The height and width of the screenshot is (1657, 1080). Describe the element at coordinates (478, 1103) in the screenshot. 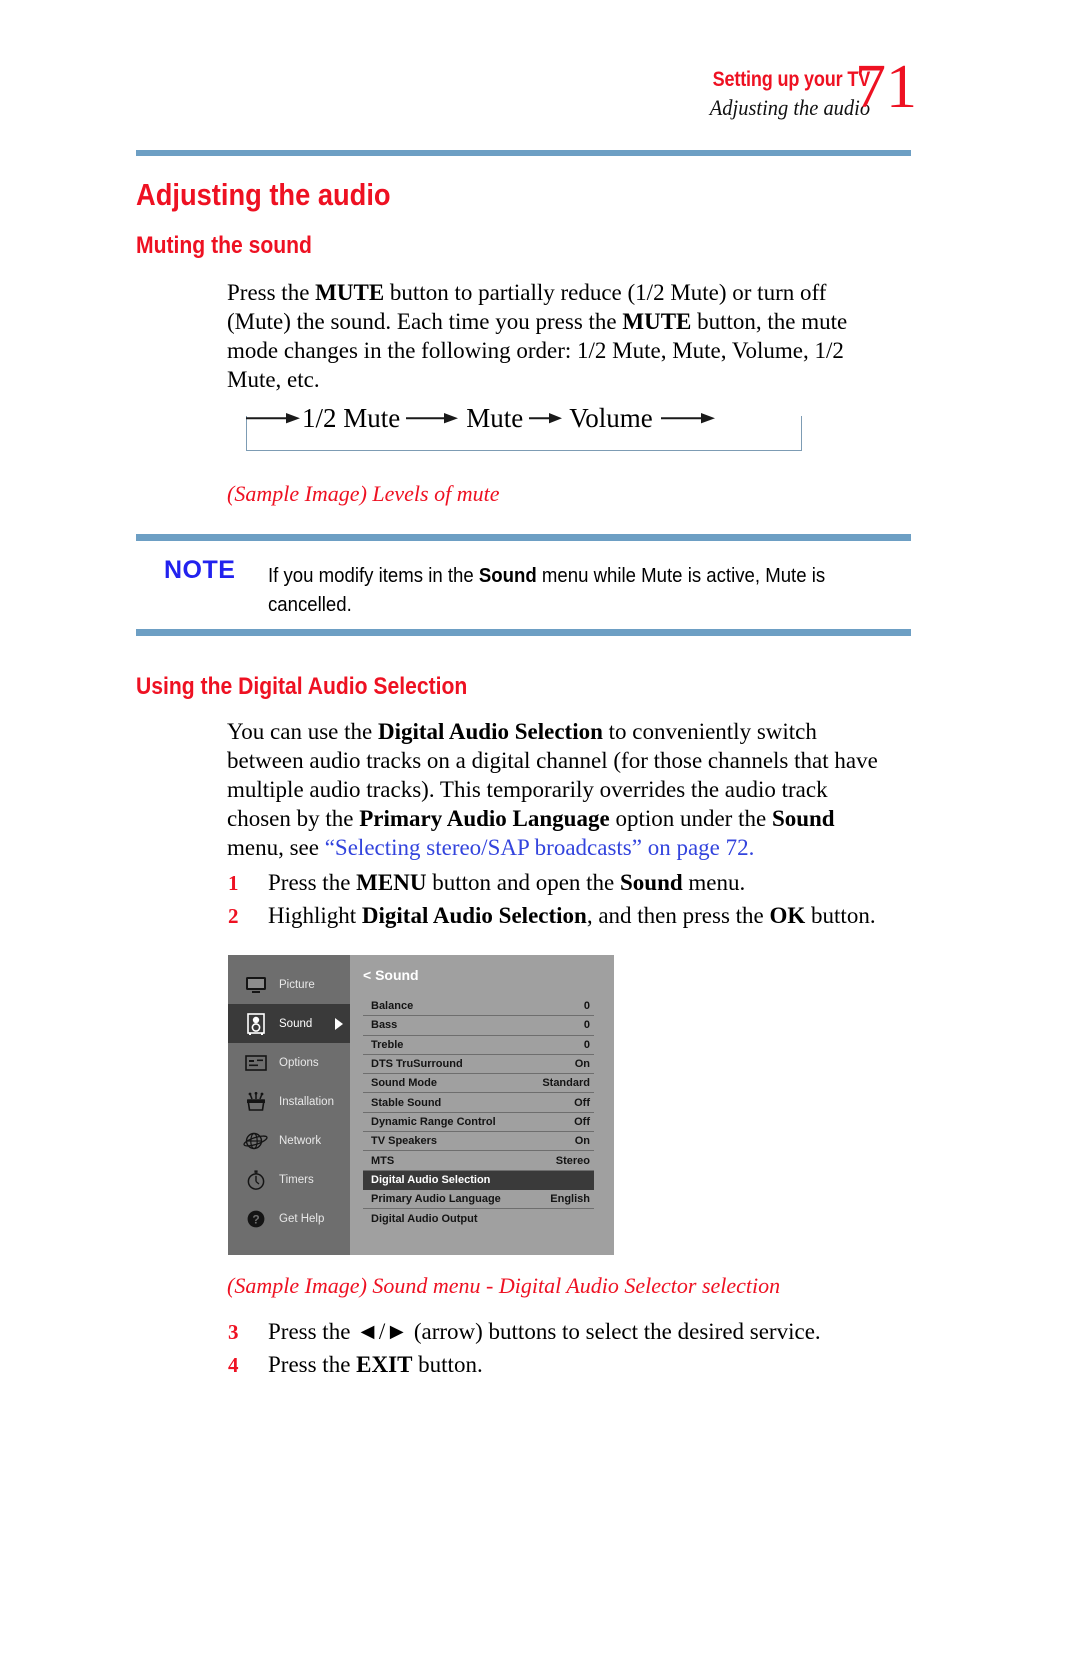

I see `tv-setting-row: Stable Sound Off` at that location.